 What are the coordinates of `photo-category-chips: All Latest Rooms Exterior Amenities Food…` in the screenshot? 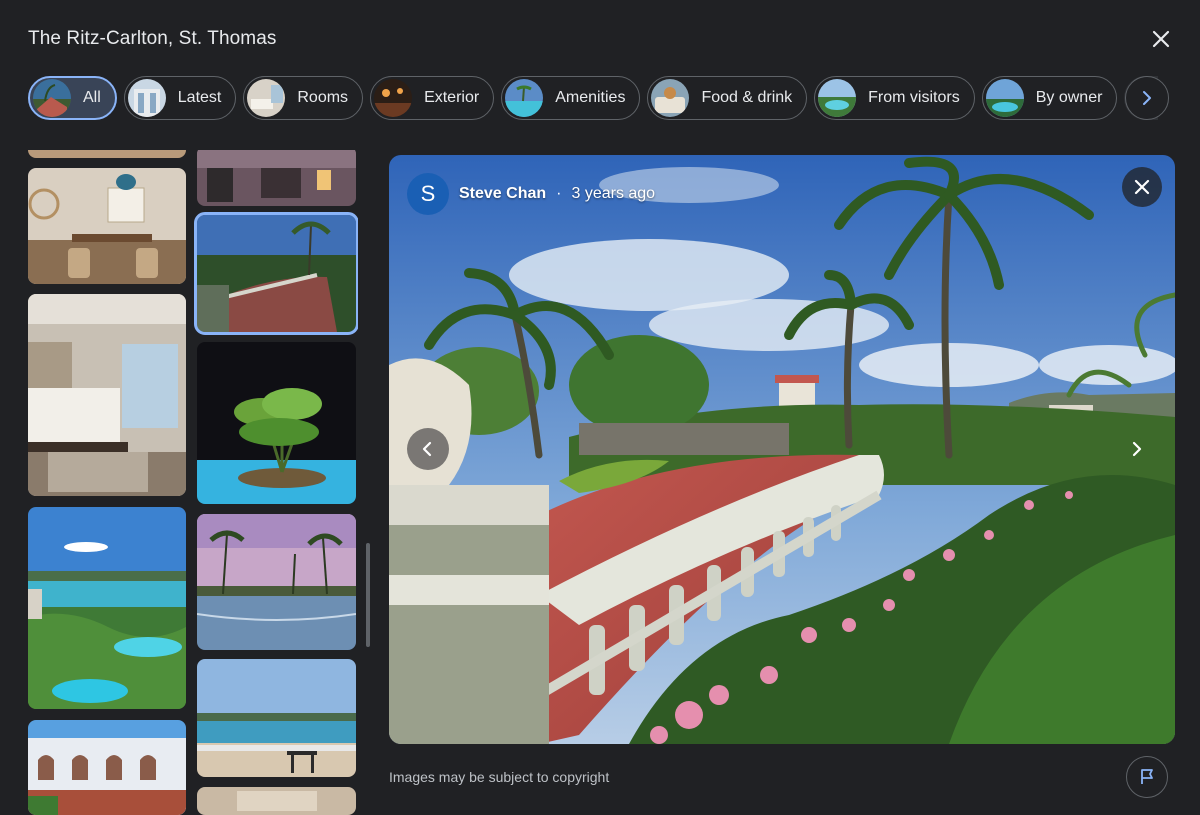 It's located at (600, 98).